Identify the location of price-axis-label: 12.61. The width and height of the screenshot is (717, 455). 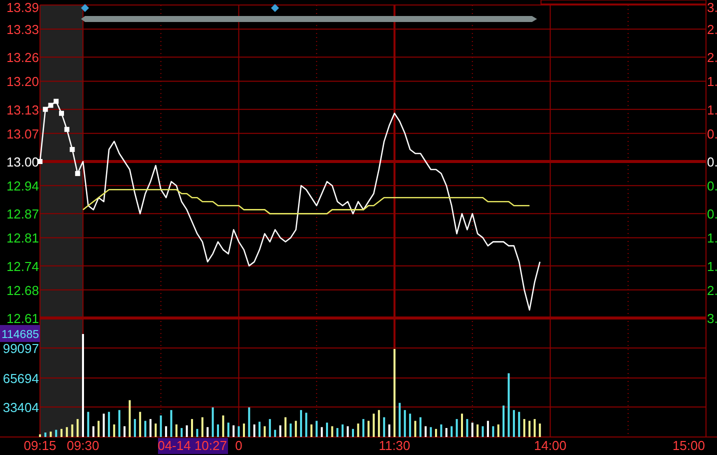
(22, 318).